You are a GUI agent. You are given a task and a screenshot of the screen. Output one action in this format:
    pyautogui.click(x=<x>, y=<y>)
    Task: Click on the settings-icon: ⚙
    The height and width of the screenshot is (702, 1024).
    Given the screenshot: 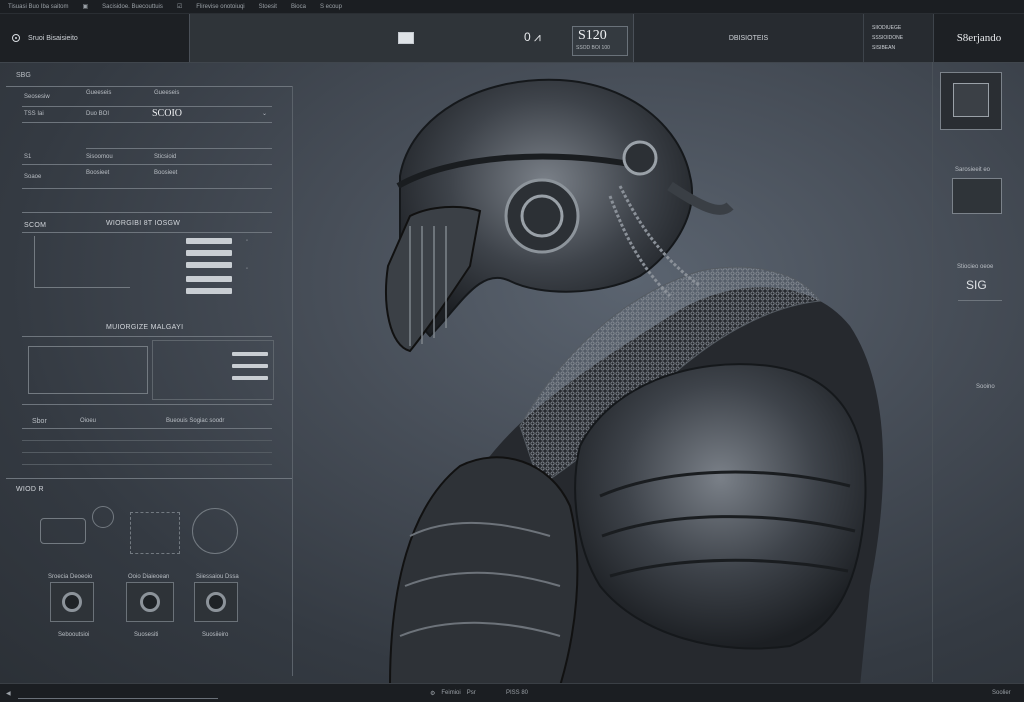 What is the action you would take?
    pyautogui.click(x=432, y=693)
    